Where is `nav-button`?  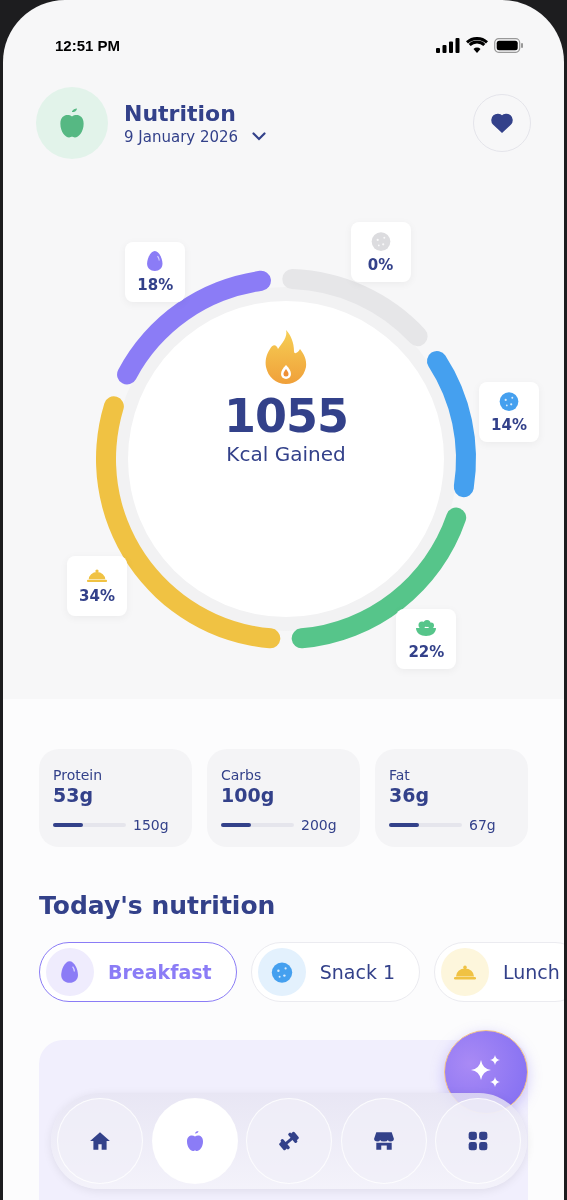 nav-button is located at coordinates (478, 1141).